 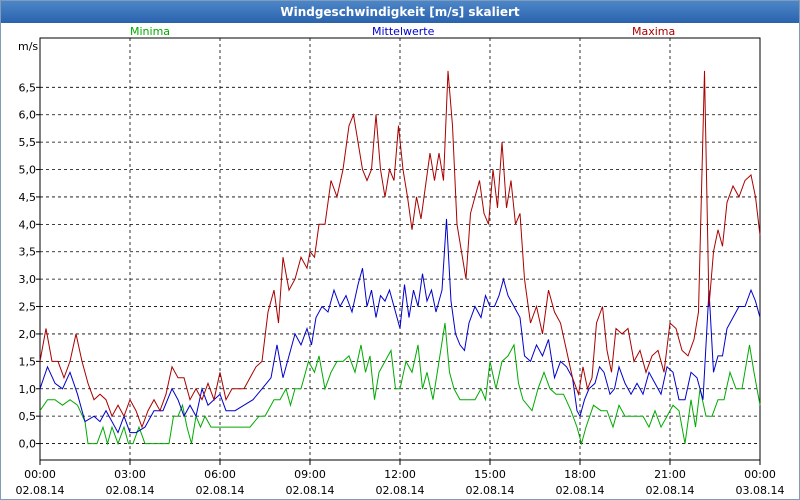 What do you see at coordinates (403, 31) in the screenshot?
I see `legend-mittelwerte: Mittelwerte` at bounding box center [403, 31].